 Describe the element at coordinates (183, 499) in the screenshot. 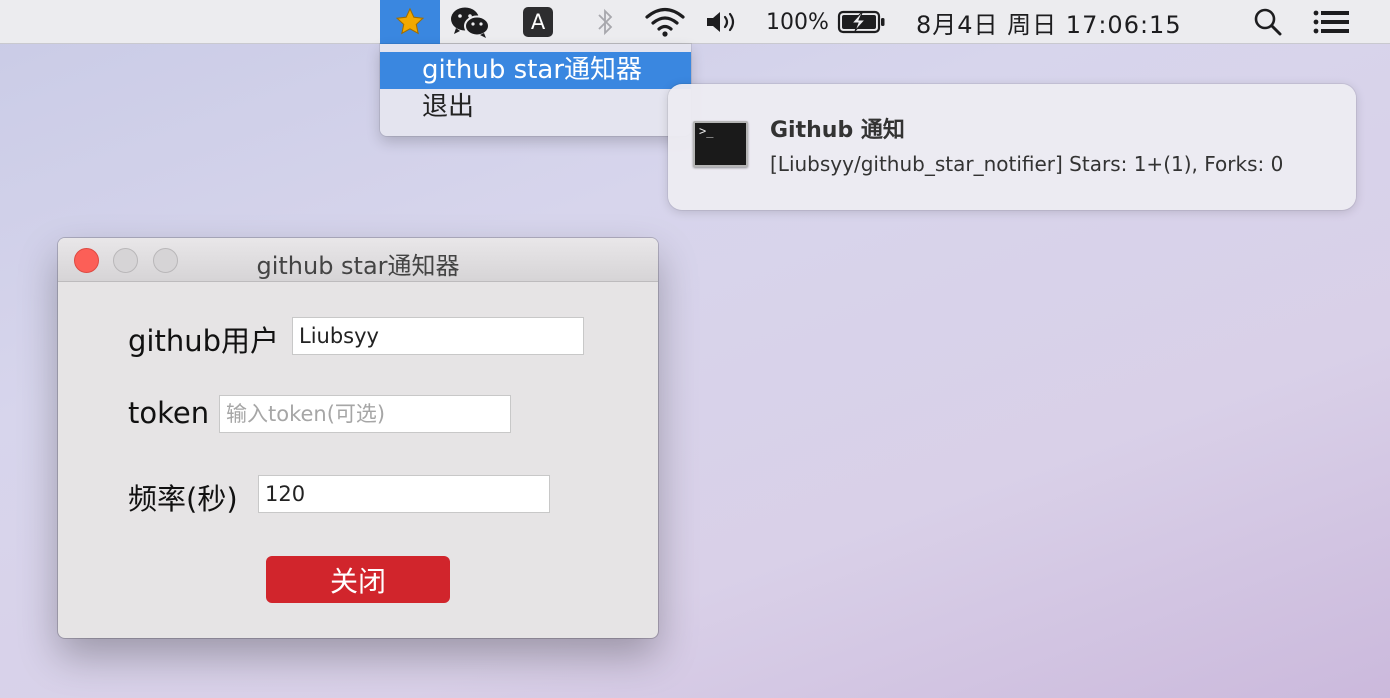

I see `frequency-label: 频率(秒)` at that location.